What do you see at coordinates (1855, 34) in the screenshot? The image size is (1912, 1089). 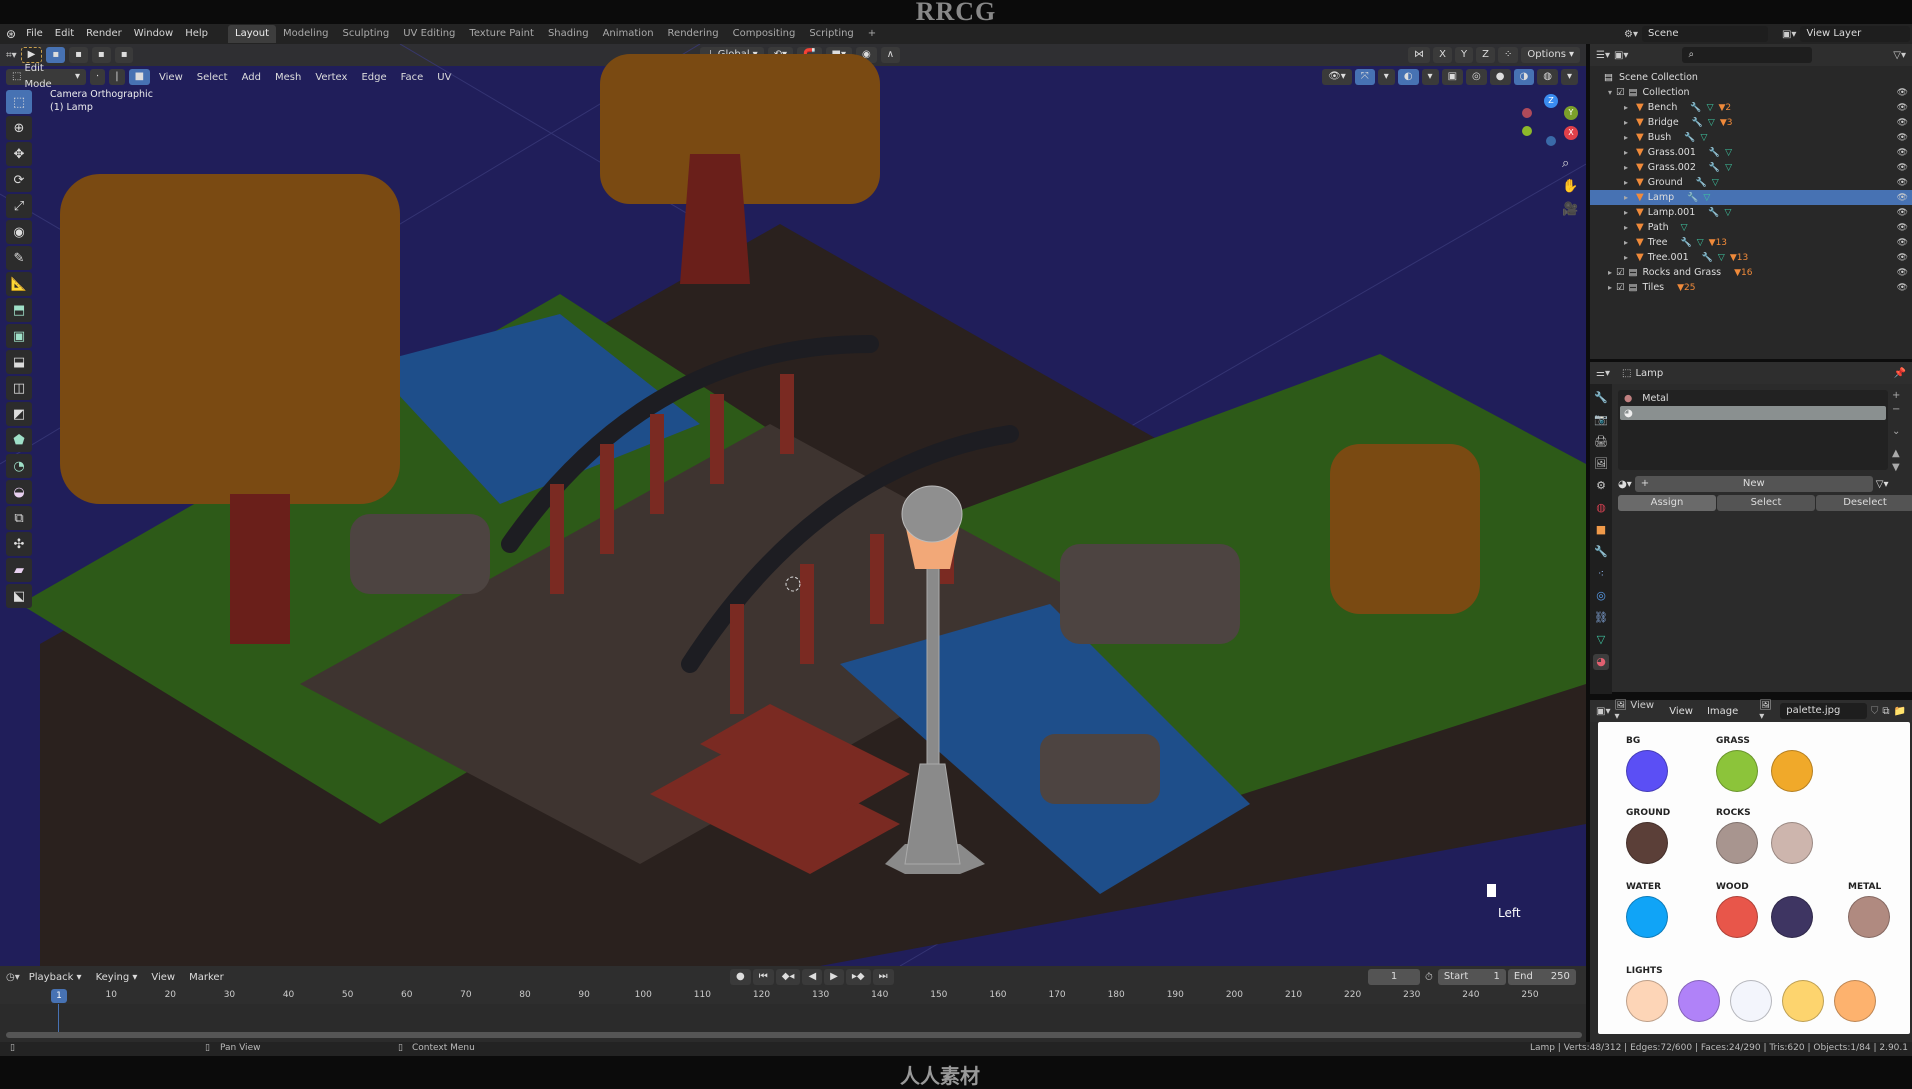 I see `view-layer-selector: View Layer` at bounding box center [1855, 34].